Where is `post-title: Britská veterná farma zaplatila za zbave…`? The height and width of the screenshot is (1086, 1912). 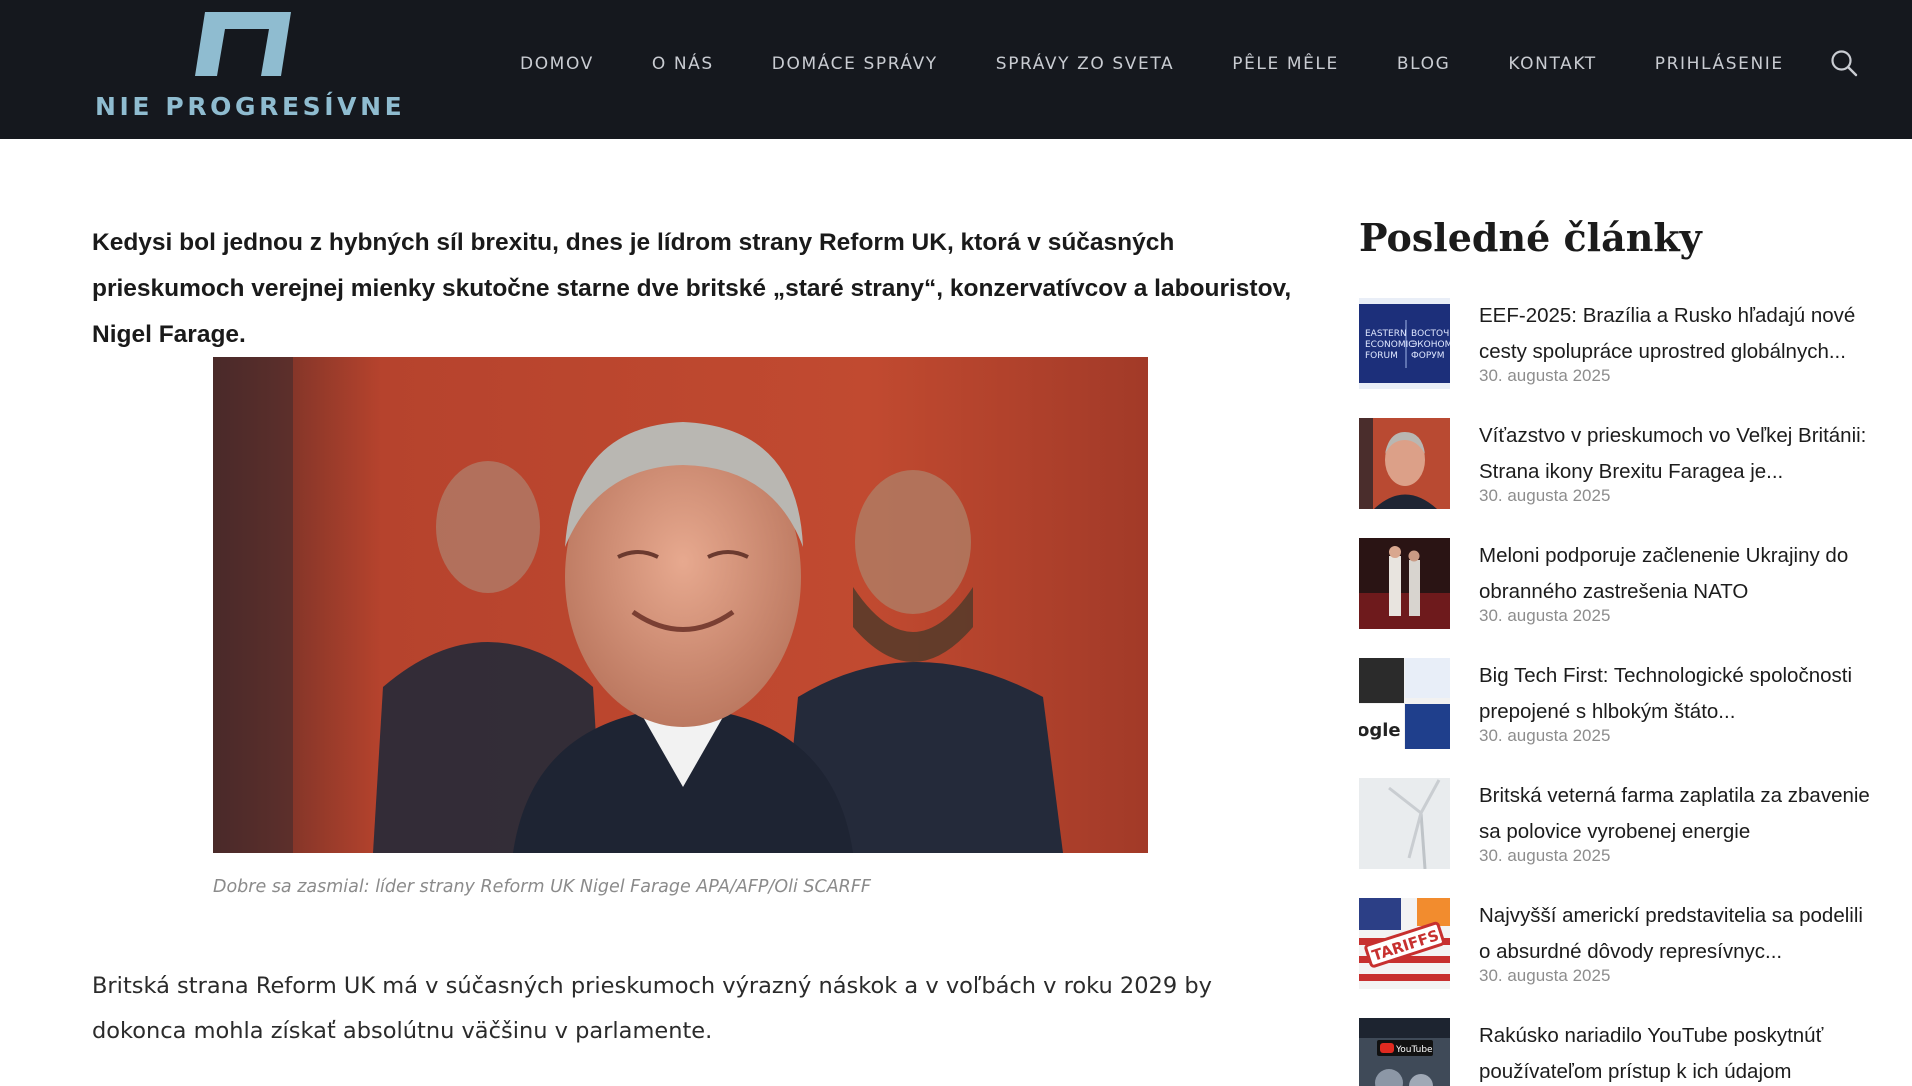
post-title: Britská veterná farma zaplatila za zbave… is located at coordinates (1679, 814).